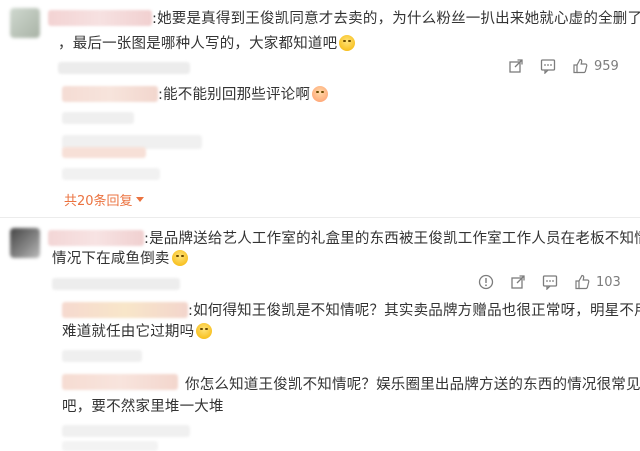 This screenshot has width=640, height=451. I want to click on comment-actions: 103, so click(549, 282).